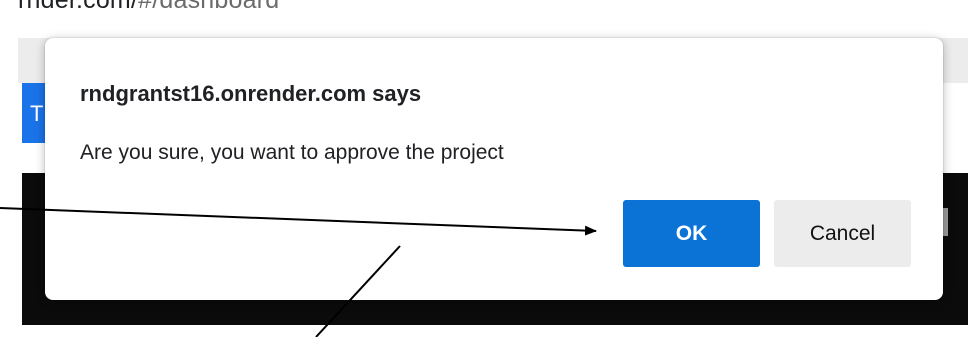 Image resolution: width=974 pixels, height=337 pixels. Describe the element at coordinates (251, 93) in the screenshot. I see `dialog-title: rndgrantst16.onrender.com says` at that location.